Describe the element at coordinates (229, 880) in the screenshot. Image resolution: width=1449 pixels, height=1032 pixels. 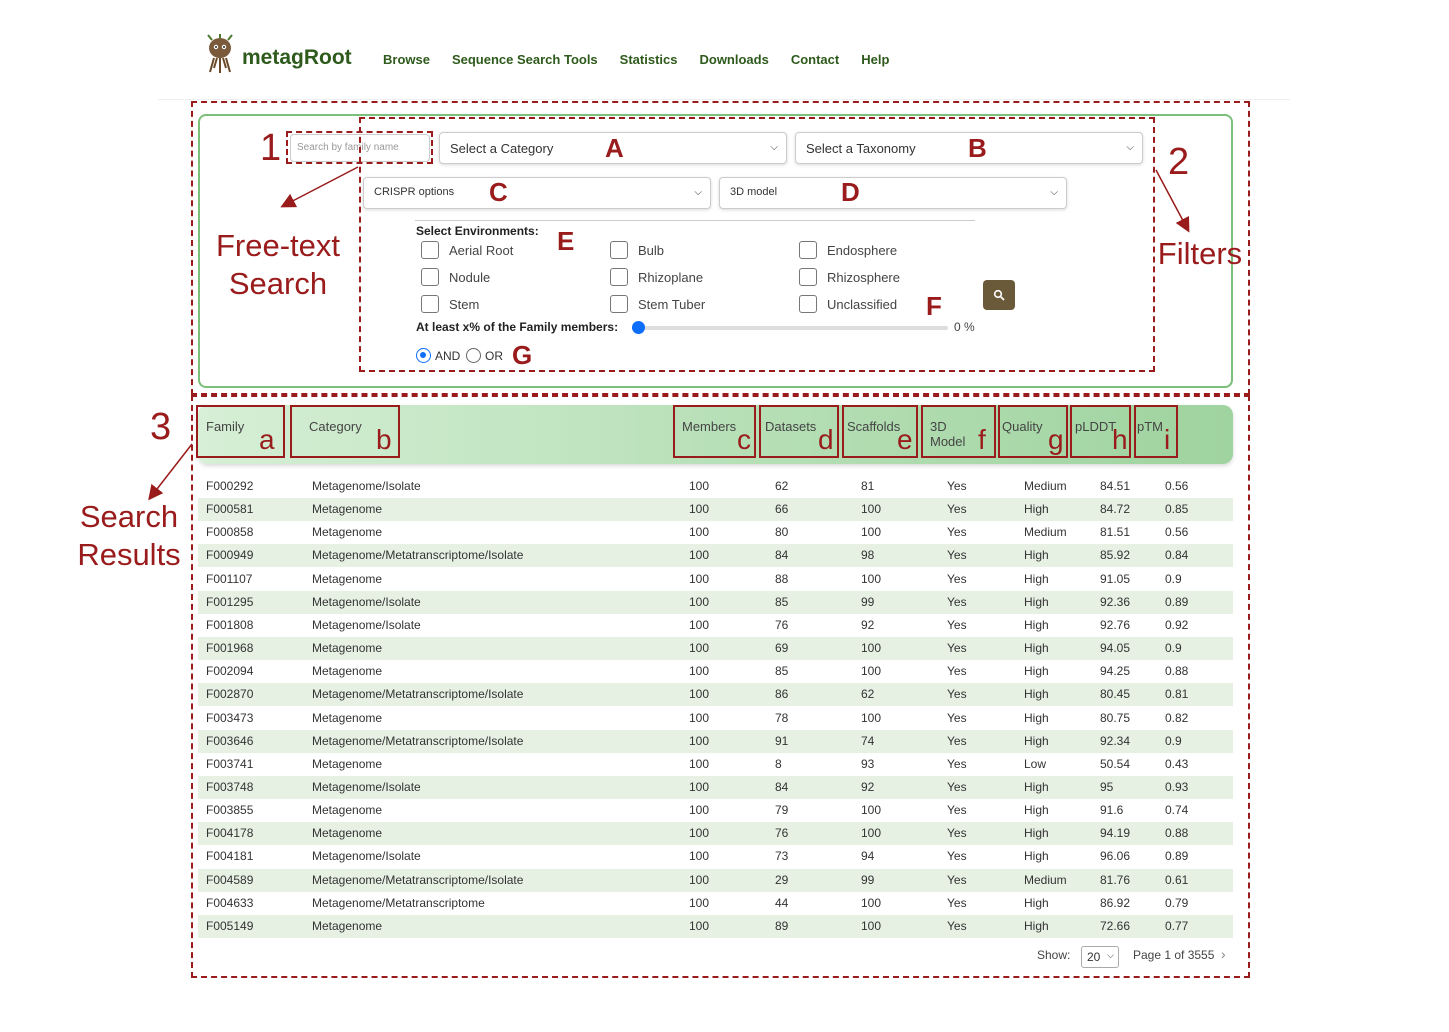
I see `cell-family: F004589` at that location.